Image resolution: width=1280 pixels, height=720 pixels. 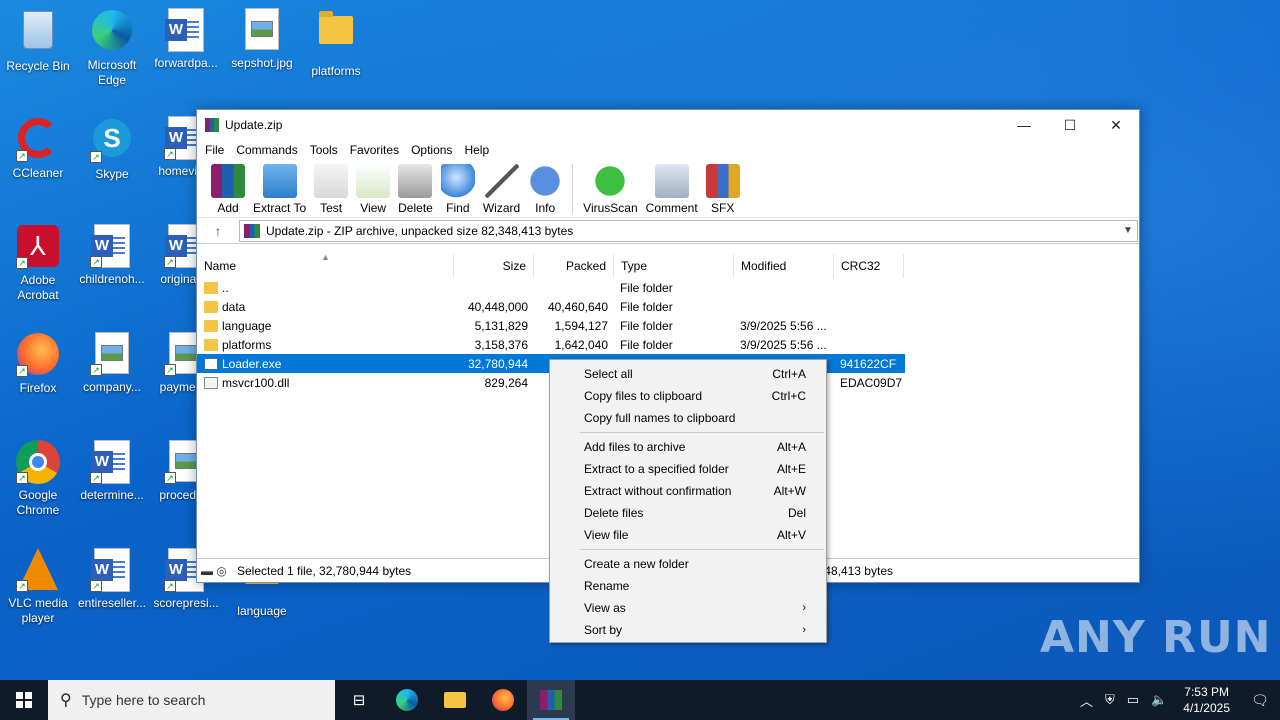 What do you see at coordinates (373, 187) in the screenshot?
I see `toolbar-view-button: View` at bounding box center [373, 187].